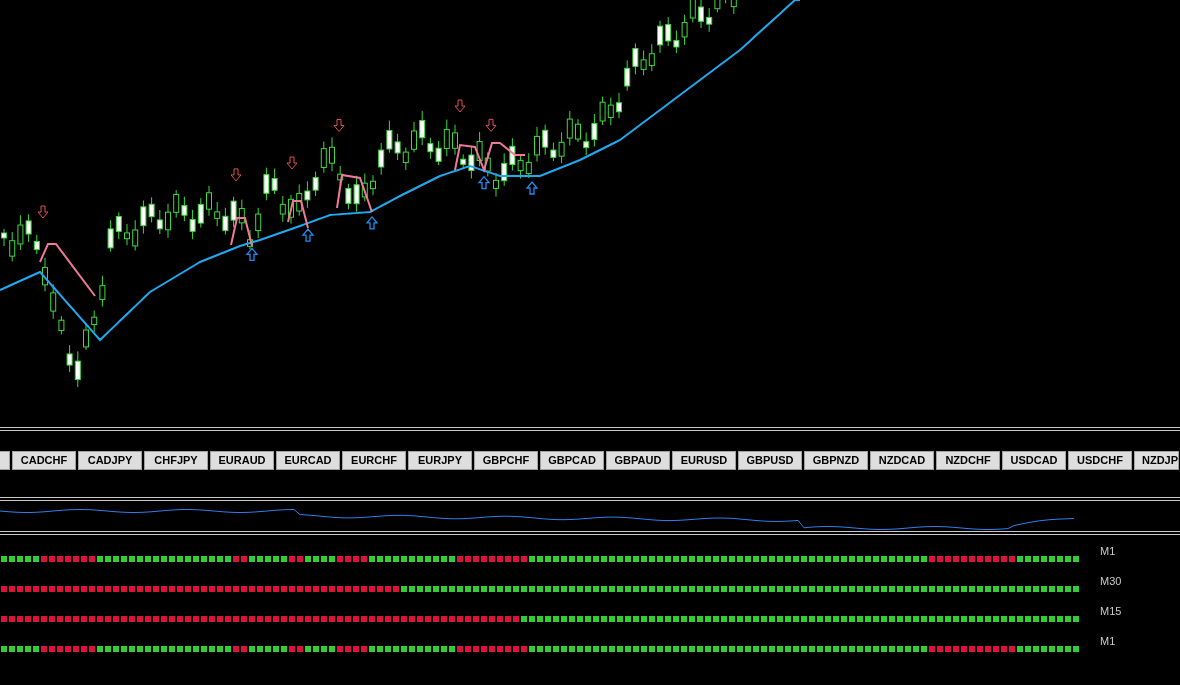  I want to click on pair-button: CADCHF, so click(44, 460).